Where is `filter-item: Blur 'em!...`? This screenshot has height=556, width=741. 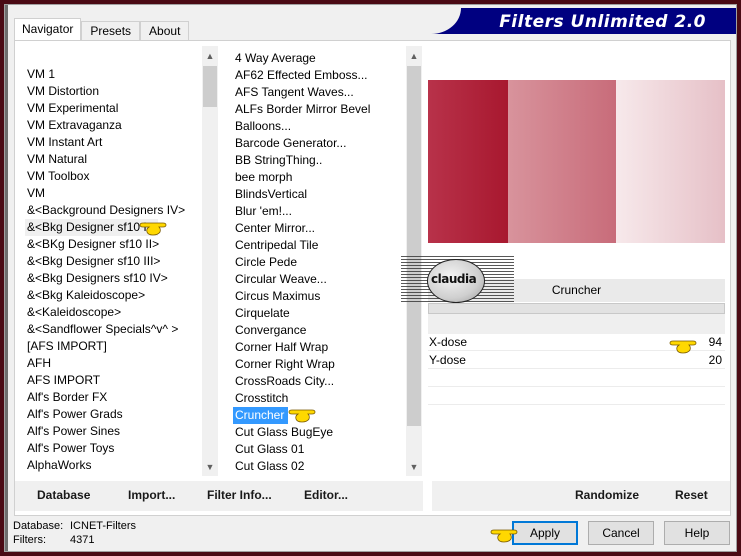 filter-item: Blur 'em!... is located at coordinates (319, 211).